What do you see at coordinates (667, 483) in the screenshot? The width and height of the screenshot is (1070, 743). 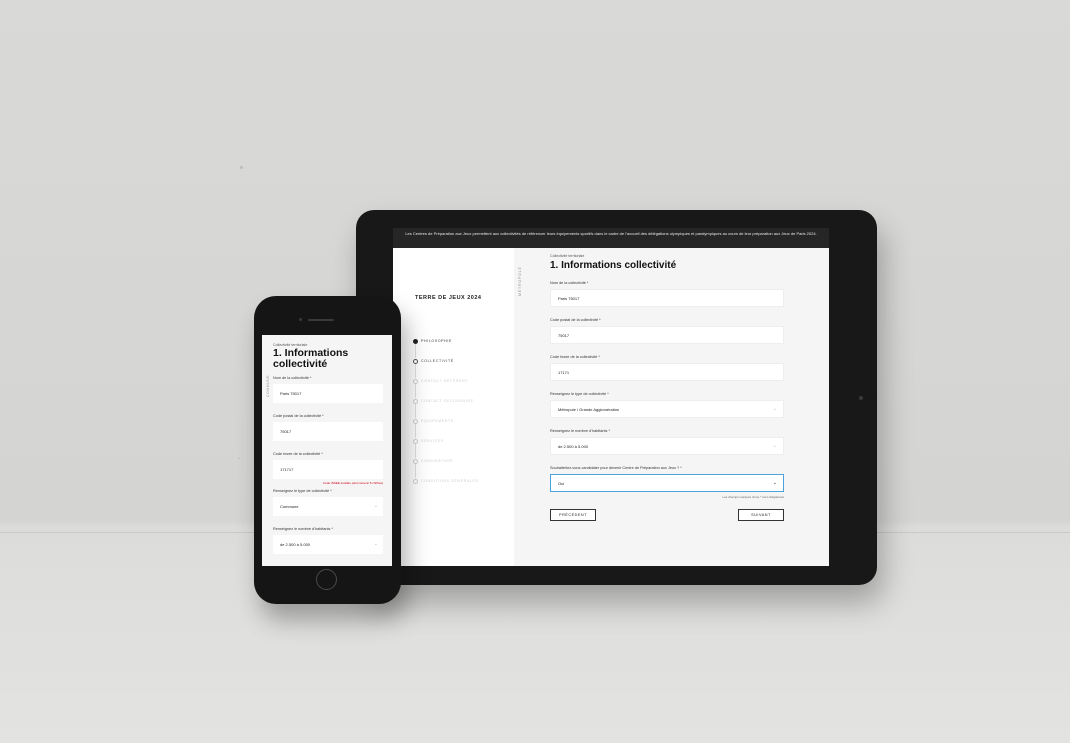 I see `candidature-select: Oui ⌄` at bounding box center [667, 483].